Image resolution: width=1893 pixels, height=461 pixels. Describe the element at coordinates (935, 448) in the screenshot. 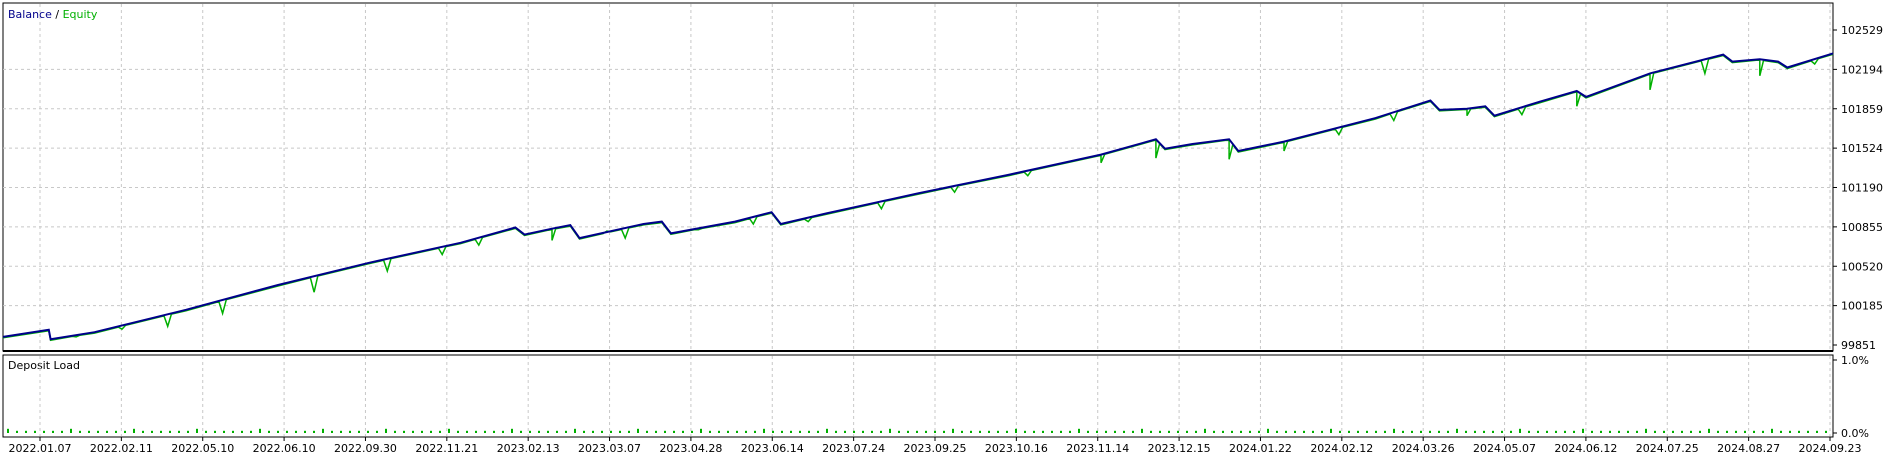

I see `x-tick-label: 2023.09.25` at that location.